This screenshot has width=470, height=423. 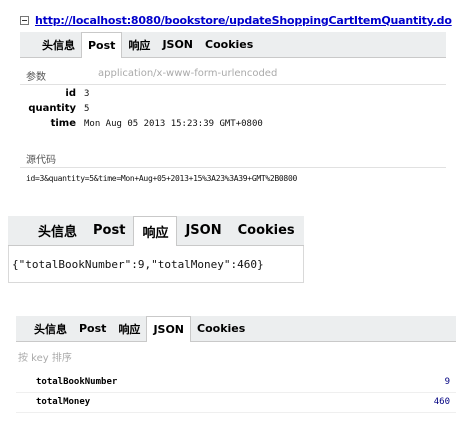 What do you see at coordinates (70, 93) in the screenshot?
I see `param-name-id: id` at bounding box center [70, 93].